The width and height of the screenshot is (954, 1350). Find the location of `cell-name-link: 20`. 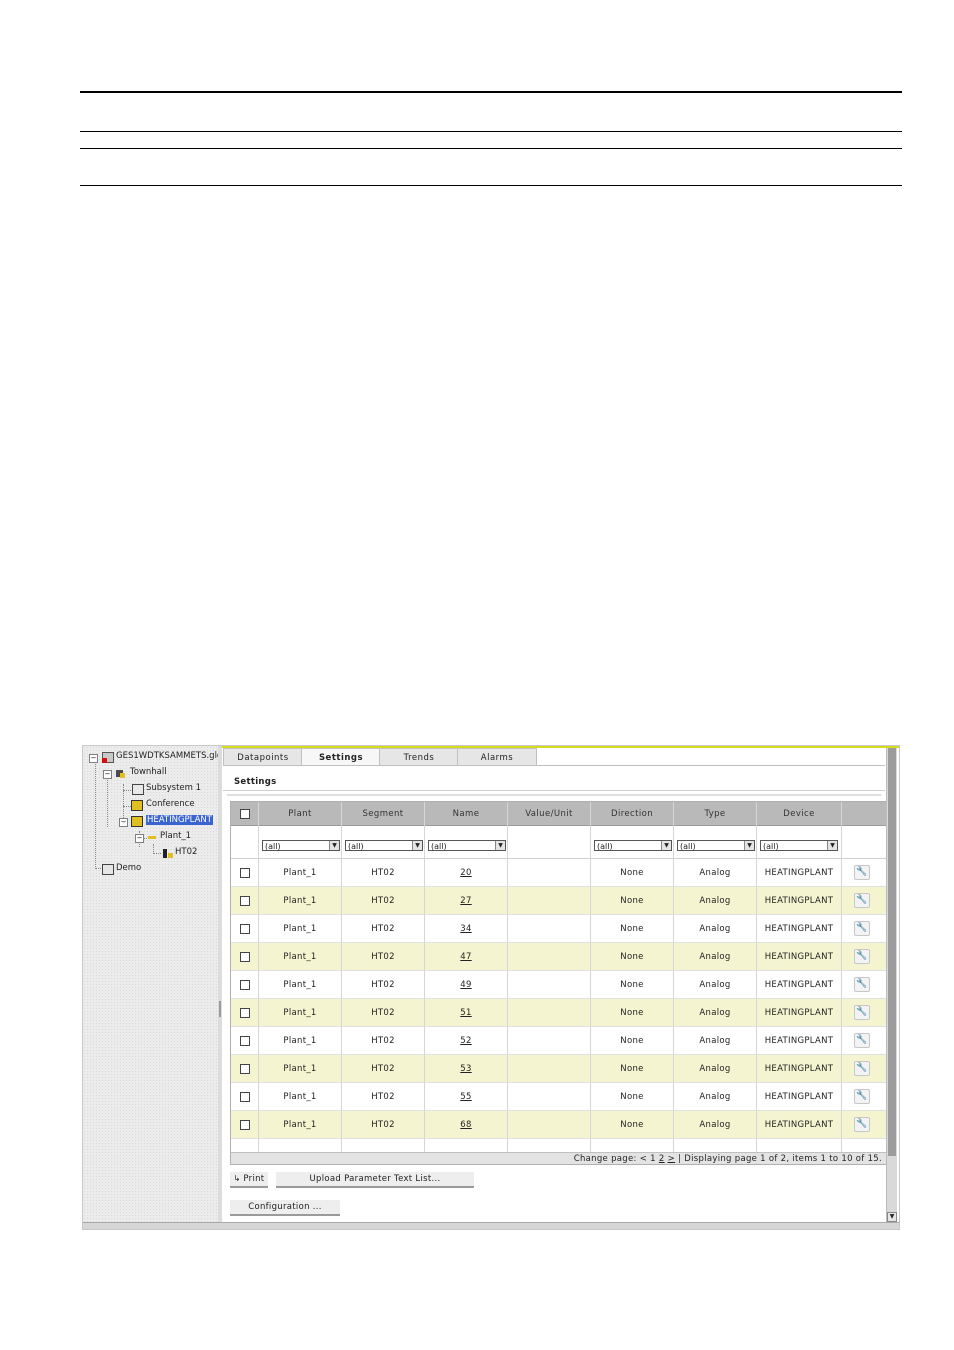

cell-name-link: 20 is located at coordinates (466, 872).